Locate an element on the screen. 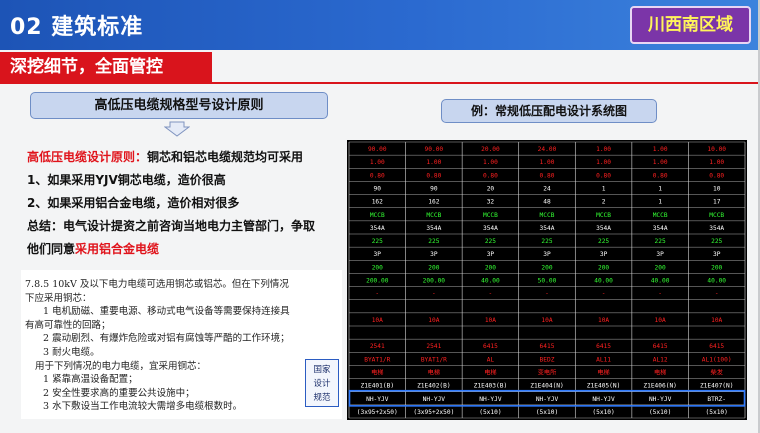 This screenshot has height=433, width=760. principle-lead-red: 高低压电缆设计原则： is located at coordinates (87, 157).